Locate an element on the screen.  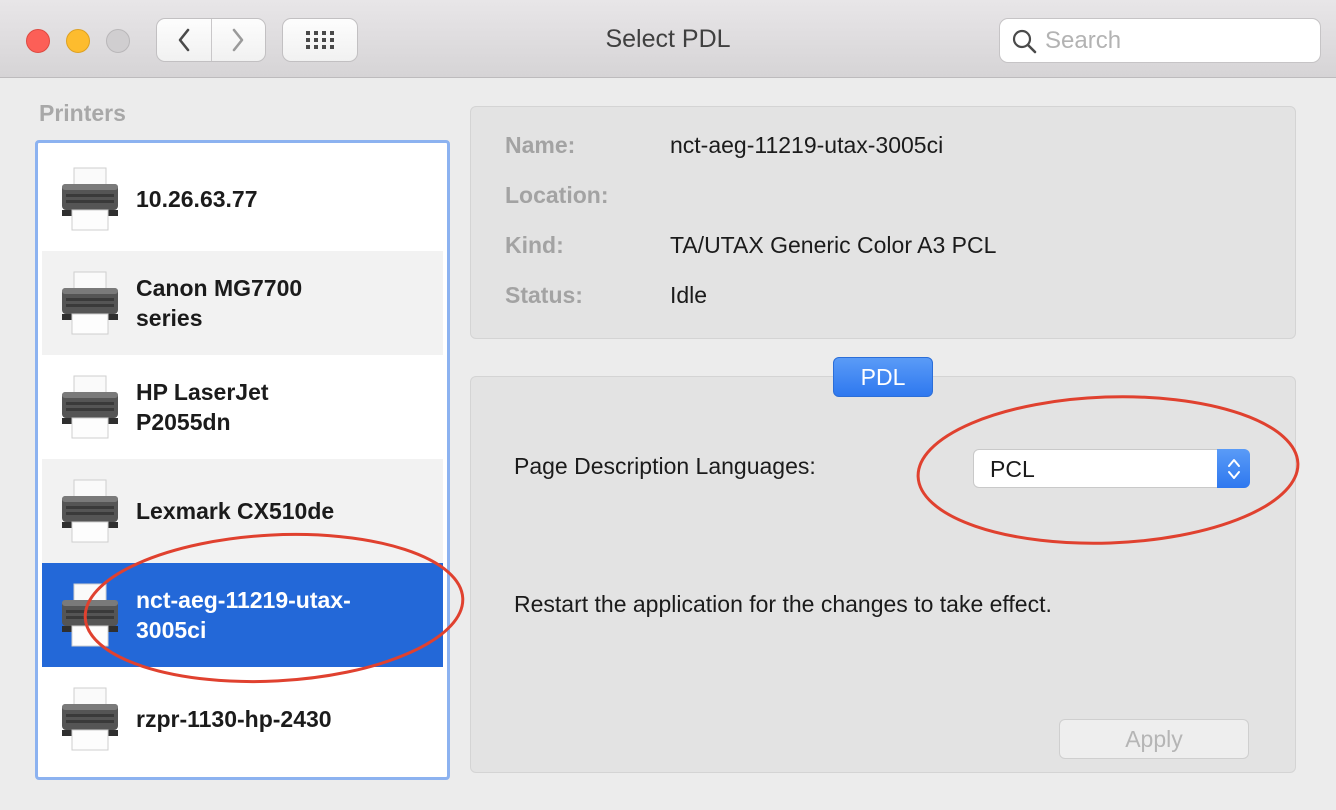
name-label: Name: is located at coordinates (540, 145).